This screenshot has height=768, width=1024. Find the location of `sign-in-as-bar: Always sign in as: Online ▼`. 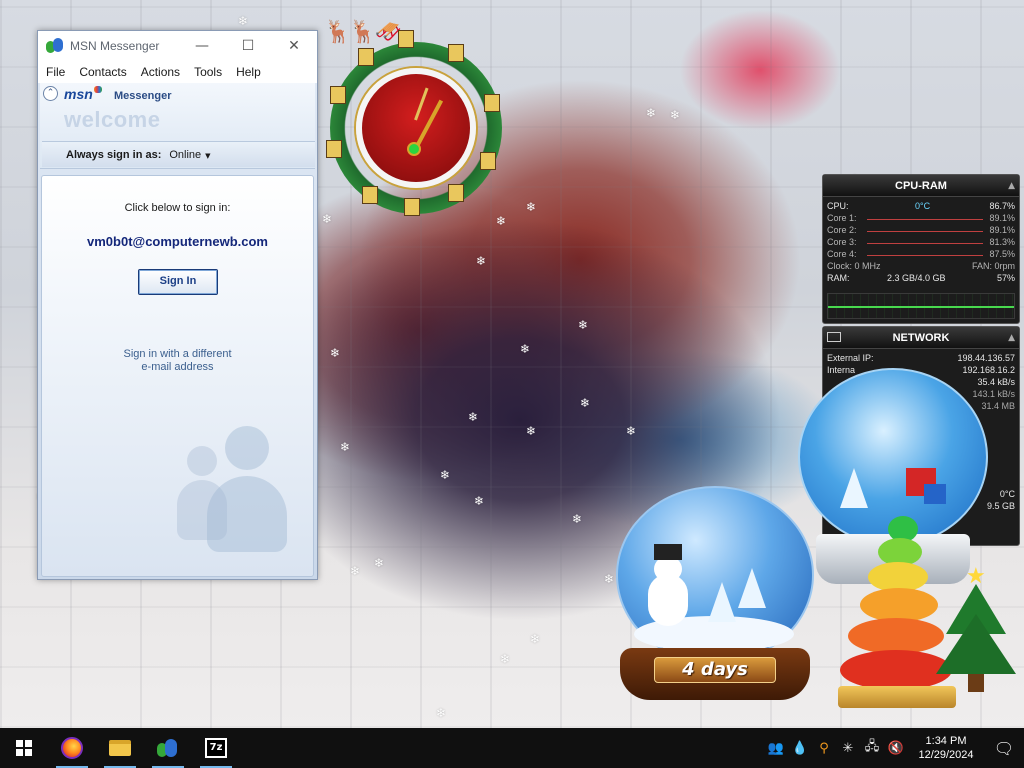

sign-in-as-bar: Always sign in as: Online ▼ is located at coordinates (178, 154).